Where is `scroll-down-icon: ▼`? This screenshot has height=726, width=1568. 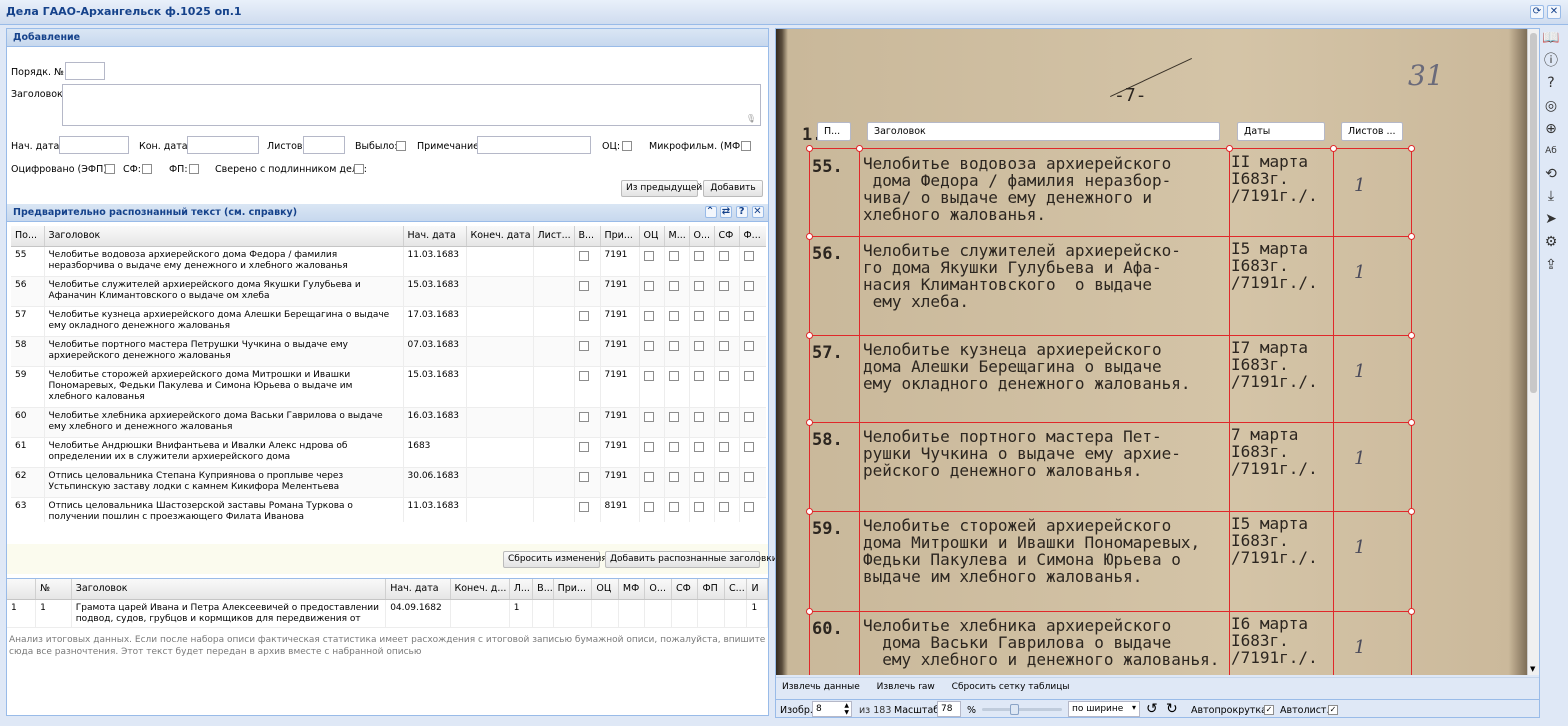
scroll-down-icon: ▼ is located at coordinates (1532, 669).